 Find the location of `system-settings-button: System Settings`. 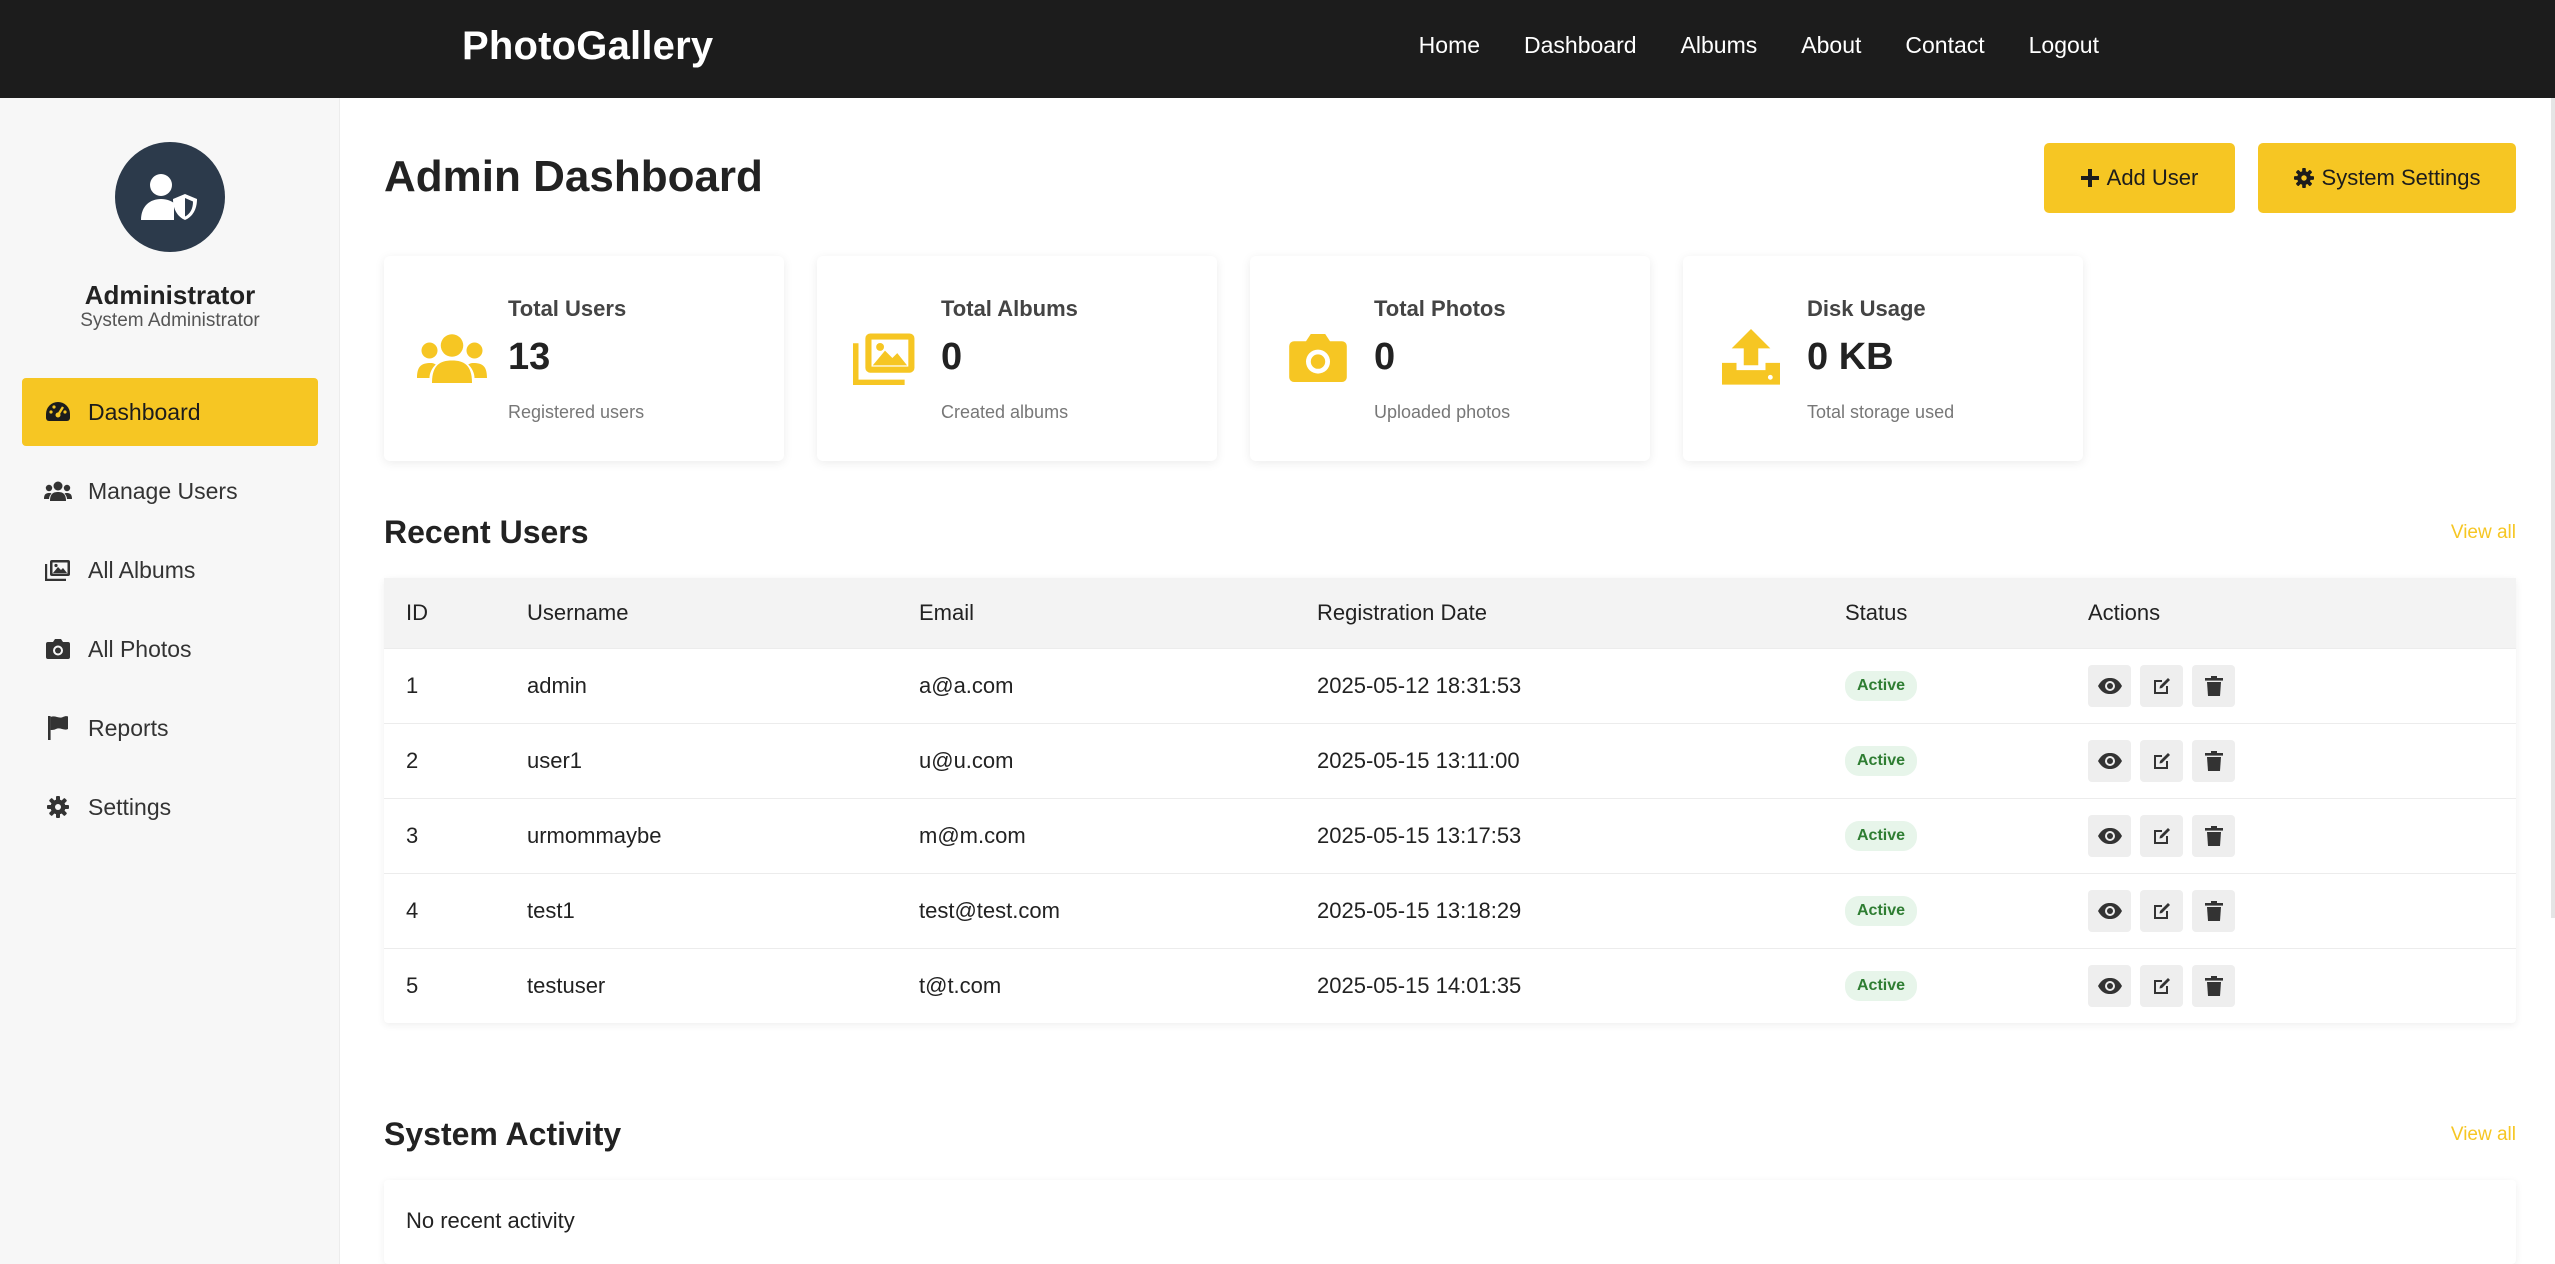

system-settings-button: System Settings is located at coordinates (2387, 178).